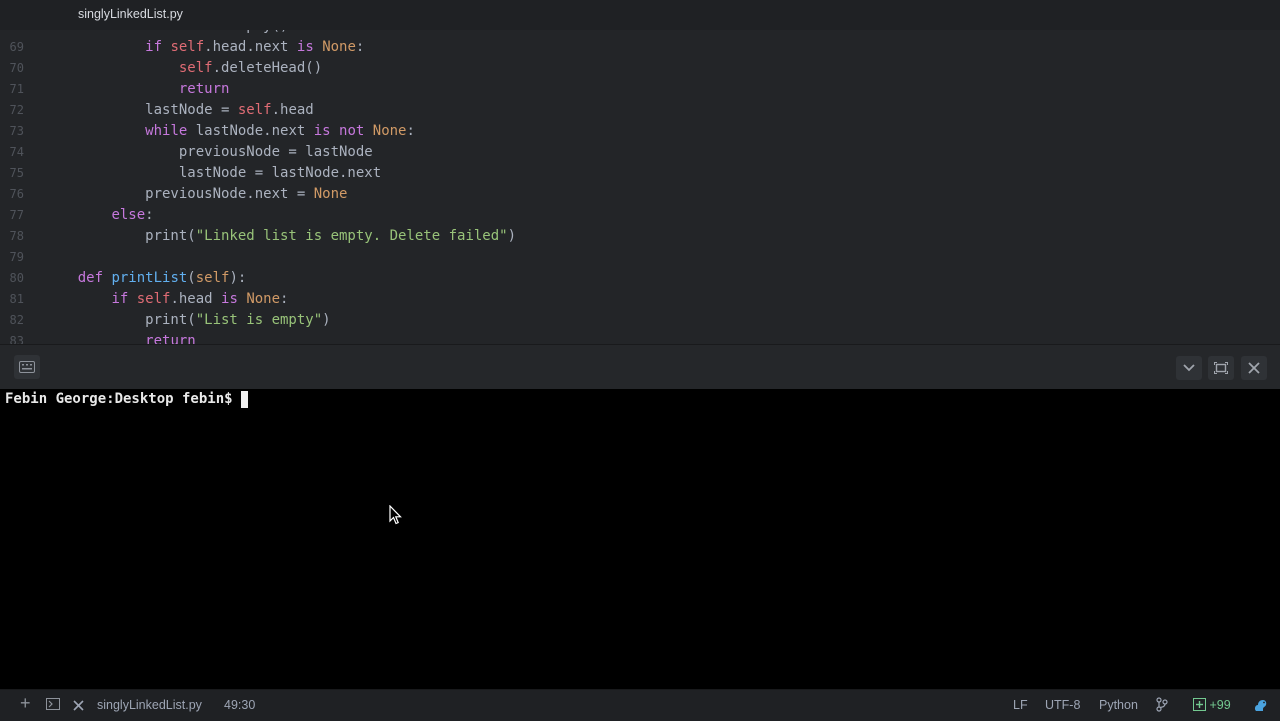  What do you see at coordinates (1261, 707) in the screenshot?
I see `squirrel-icon` at bounding box center [1261, 707].